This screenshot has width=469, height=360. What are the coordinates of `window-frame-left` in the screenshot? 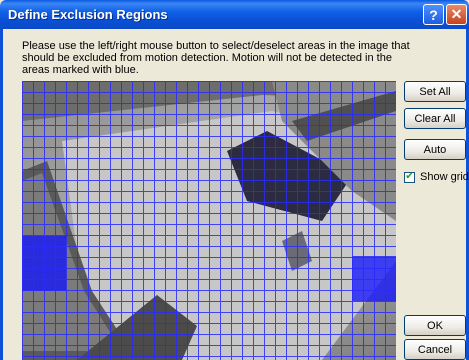 It's located at (1, 194).